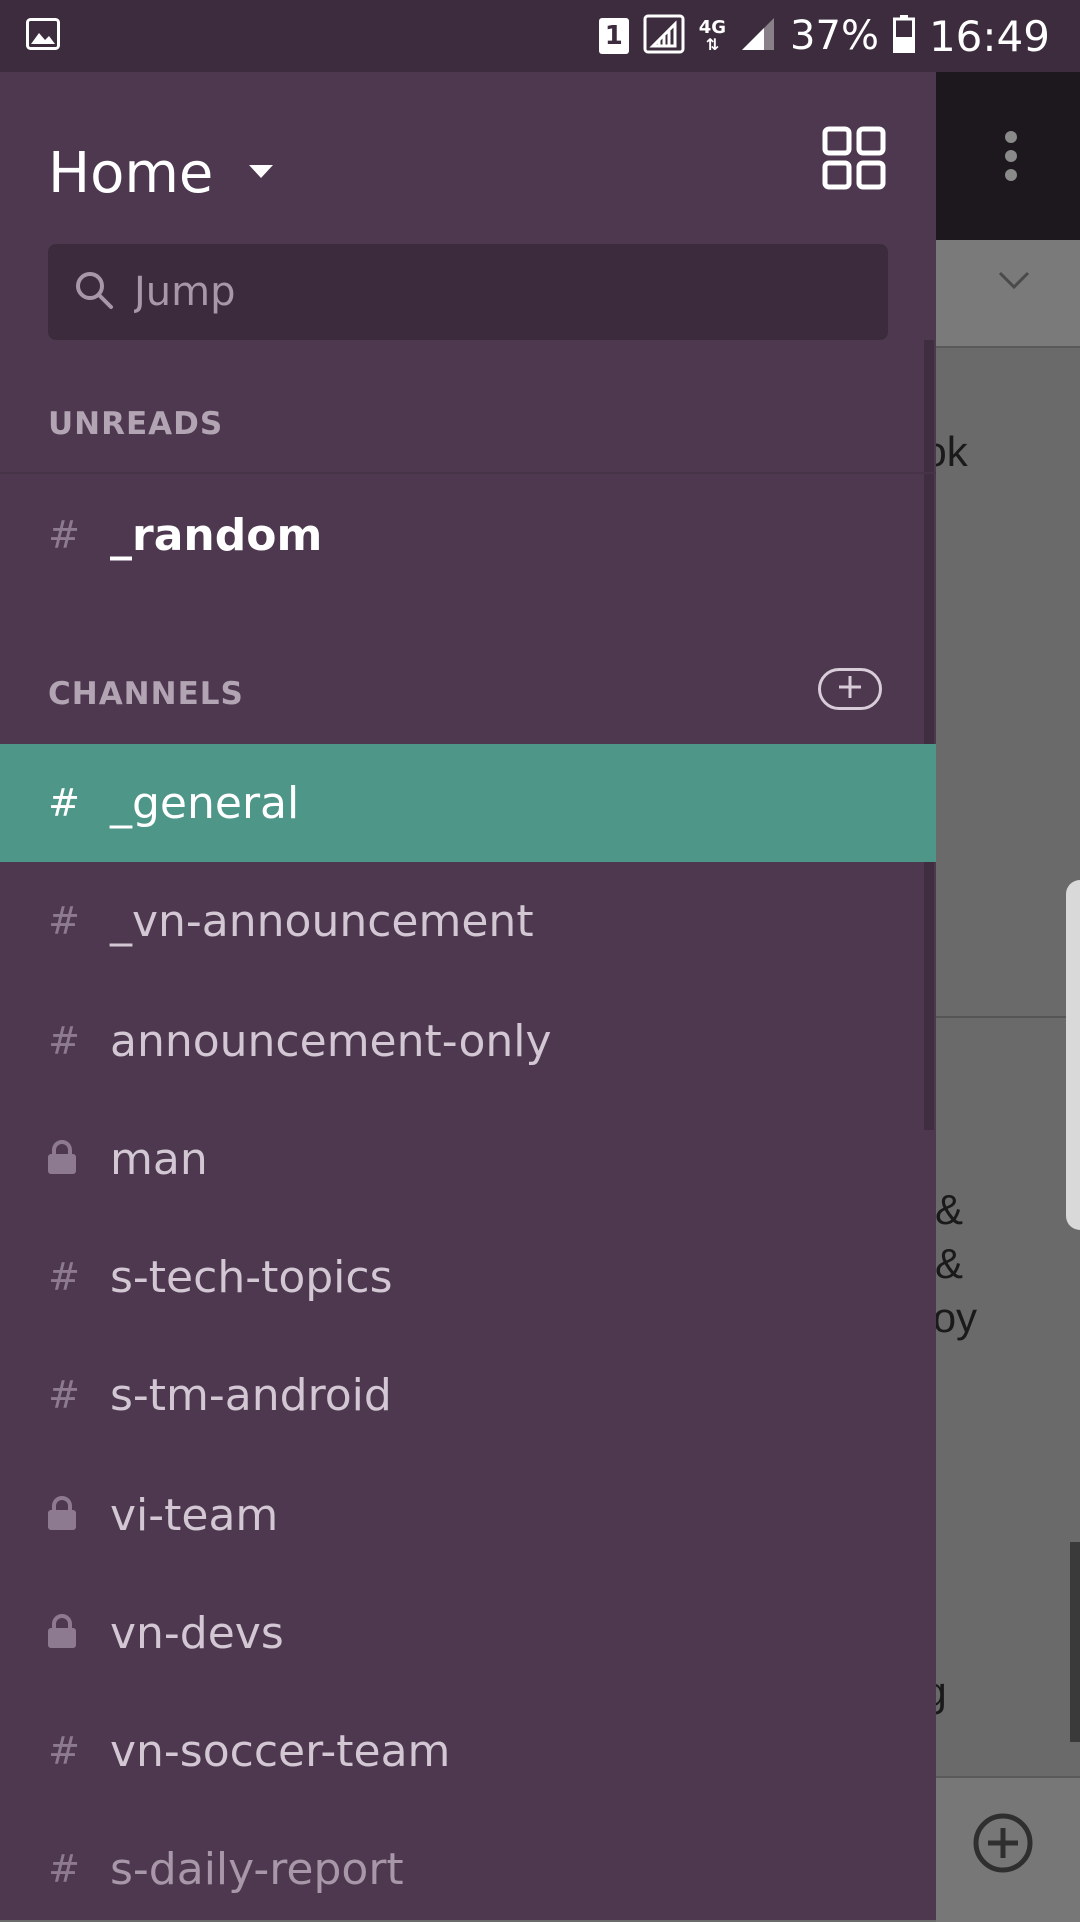 The image size is (1080, 1922). I want to click on wifi-calling-signal-icon, so click(664, 36).